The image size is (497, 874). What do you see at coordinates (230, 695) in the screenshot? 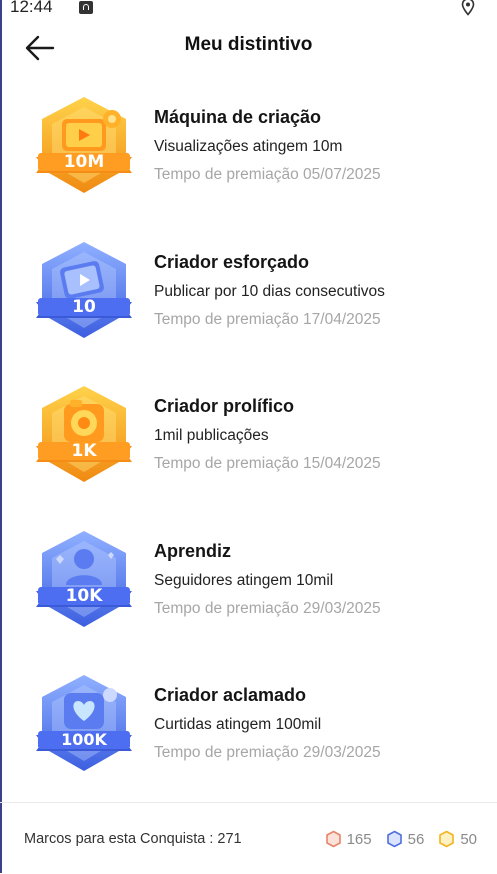
I see `badge-name: Criador aclamado` at bounding box center [230, 695].